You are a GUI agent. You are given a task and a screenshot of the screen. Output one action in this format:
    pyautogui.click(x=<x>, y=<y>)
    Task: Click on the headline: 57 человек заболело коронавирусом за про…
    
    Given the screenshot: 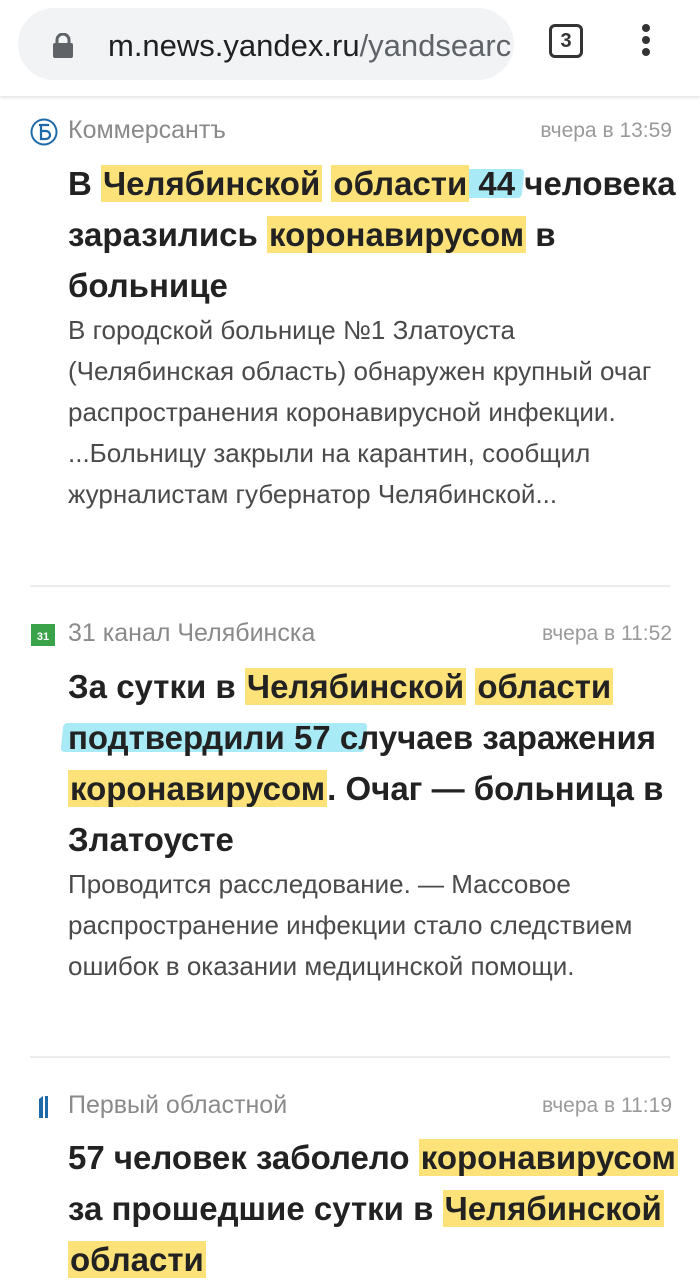 What is the action you would take?
    pyautogui.click(x=373, y=1208)
    